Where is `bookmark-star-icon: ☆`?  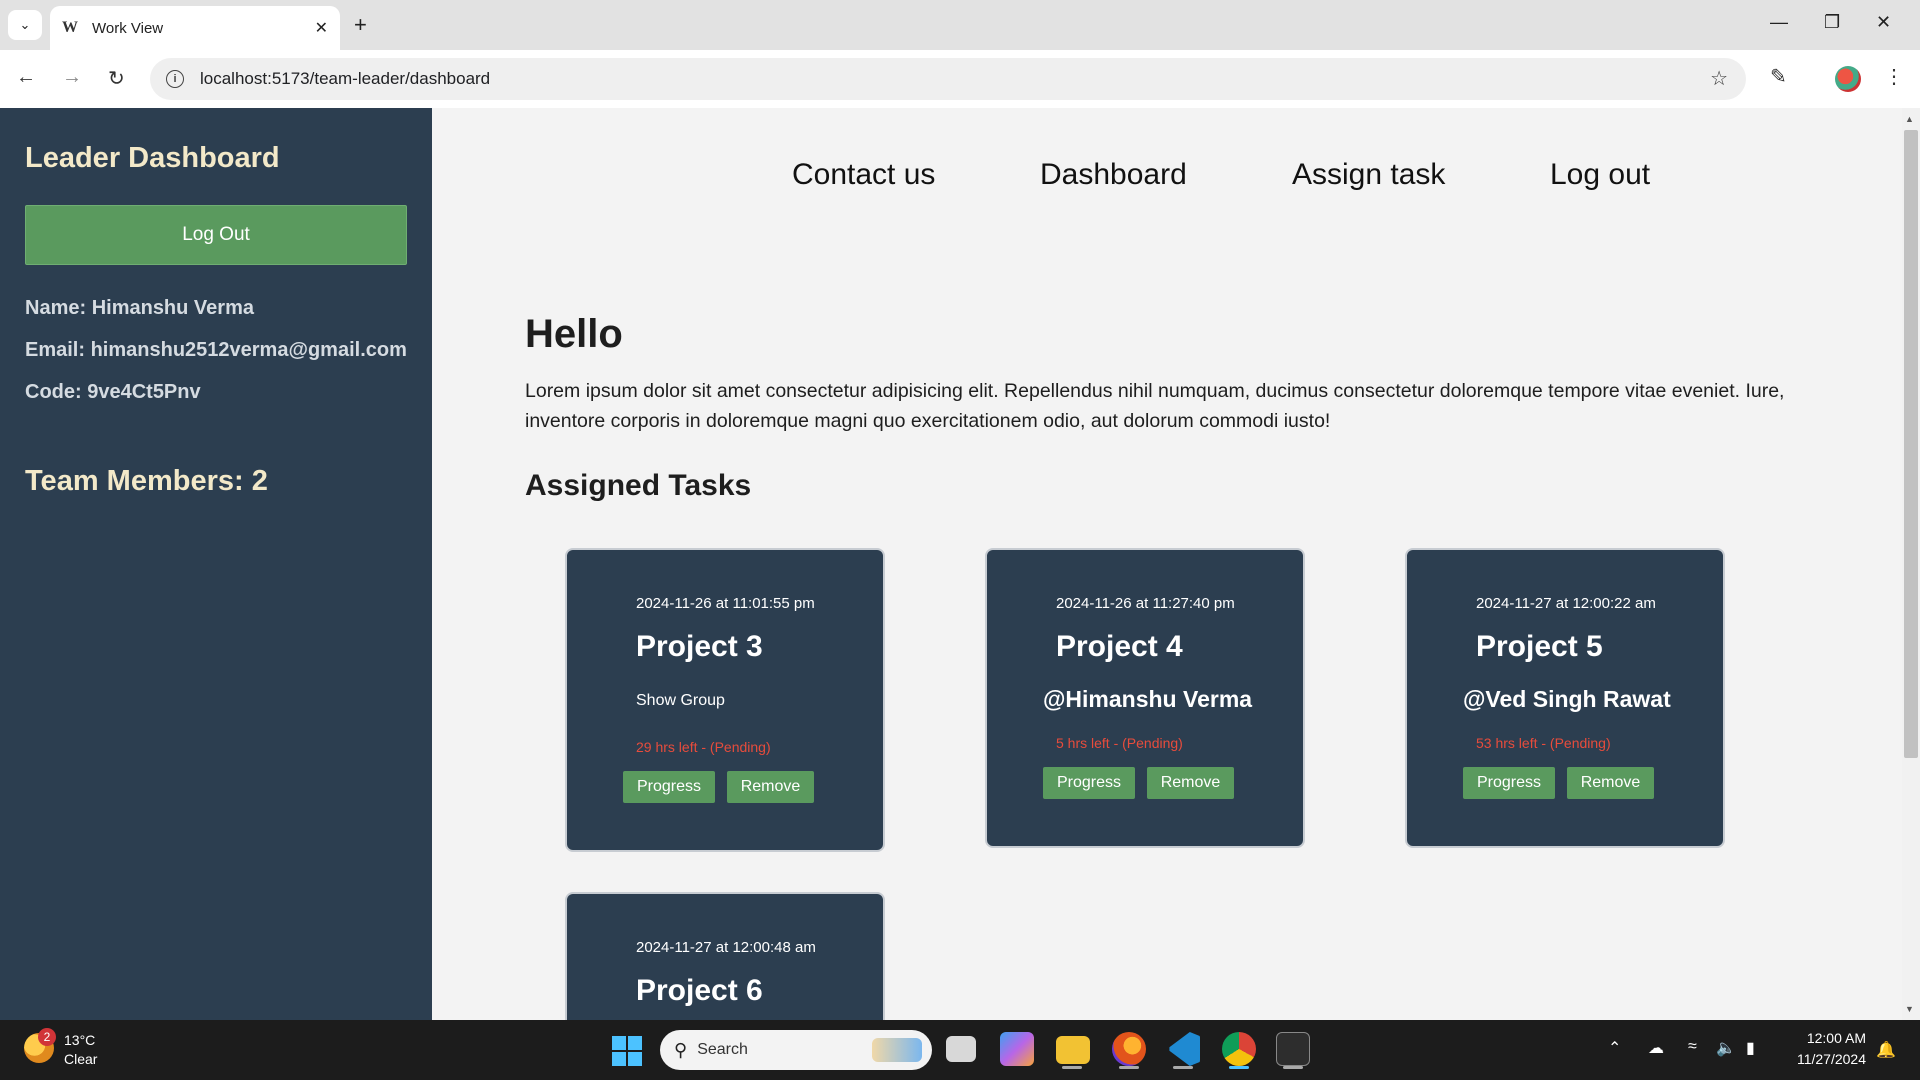 bookmark-star-icon: ☆ is located at coordinates (1719, 78).